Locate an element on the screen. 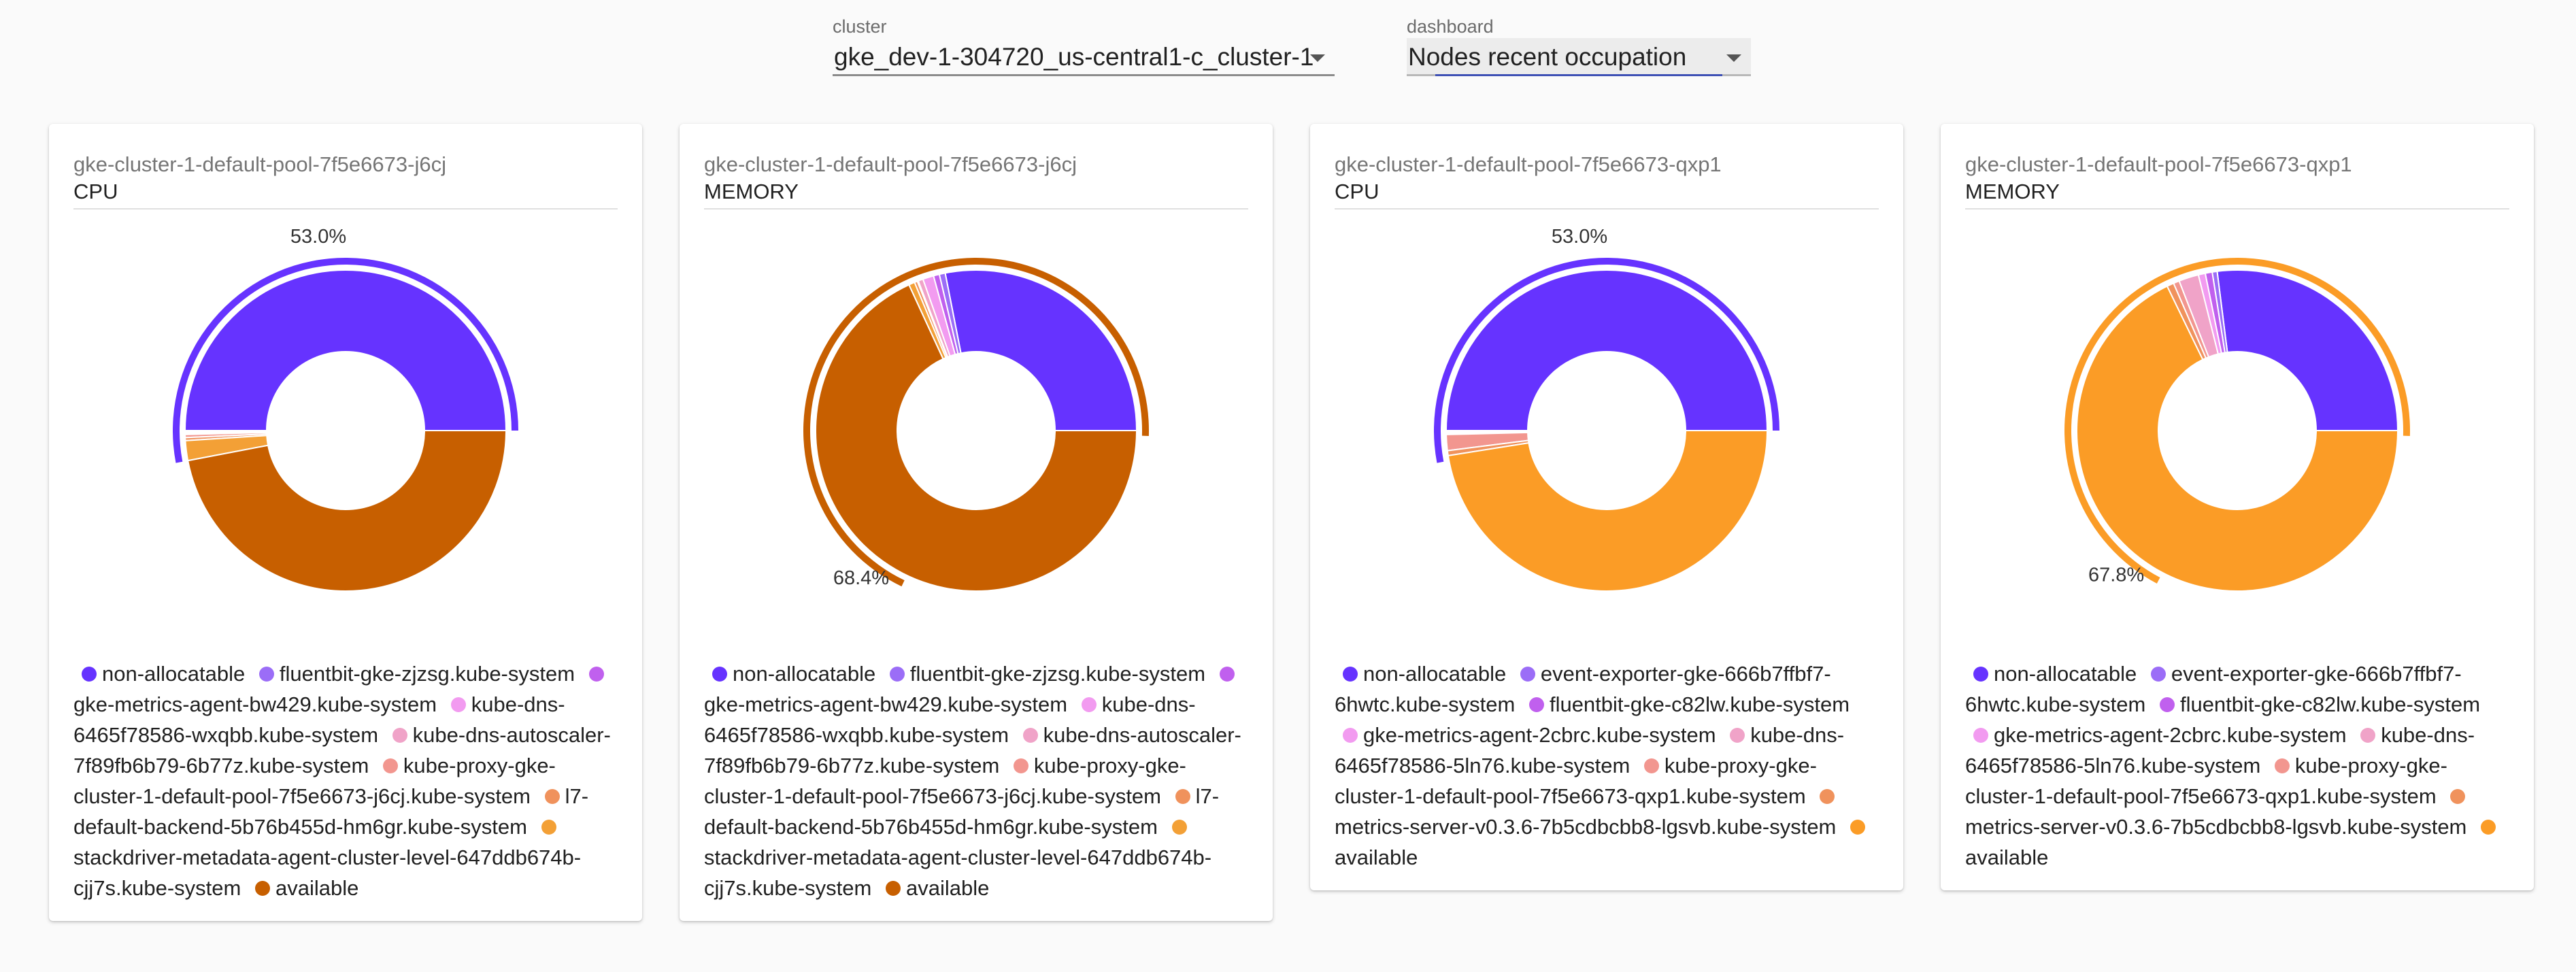 This screenshot has height=972, width=2576. donut-chart: 68.4% is located at coordinates (976, 425).